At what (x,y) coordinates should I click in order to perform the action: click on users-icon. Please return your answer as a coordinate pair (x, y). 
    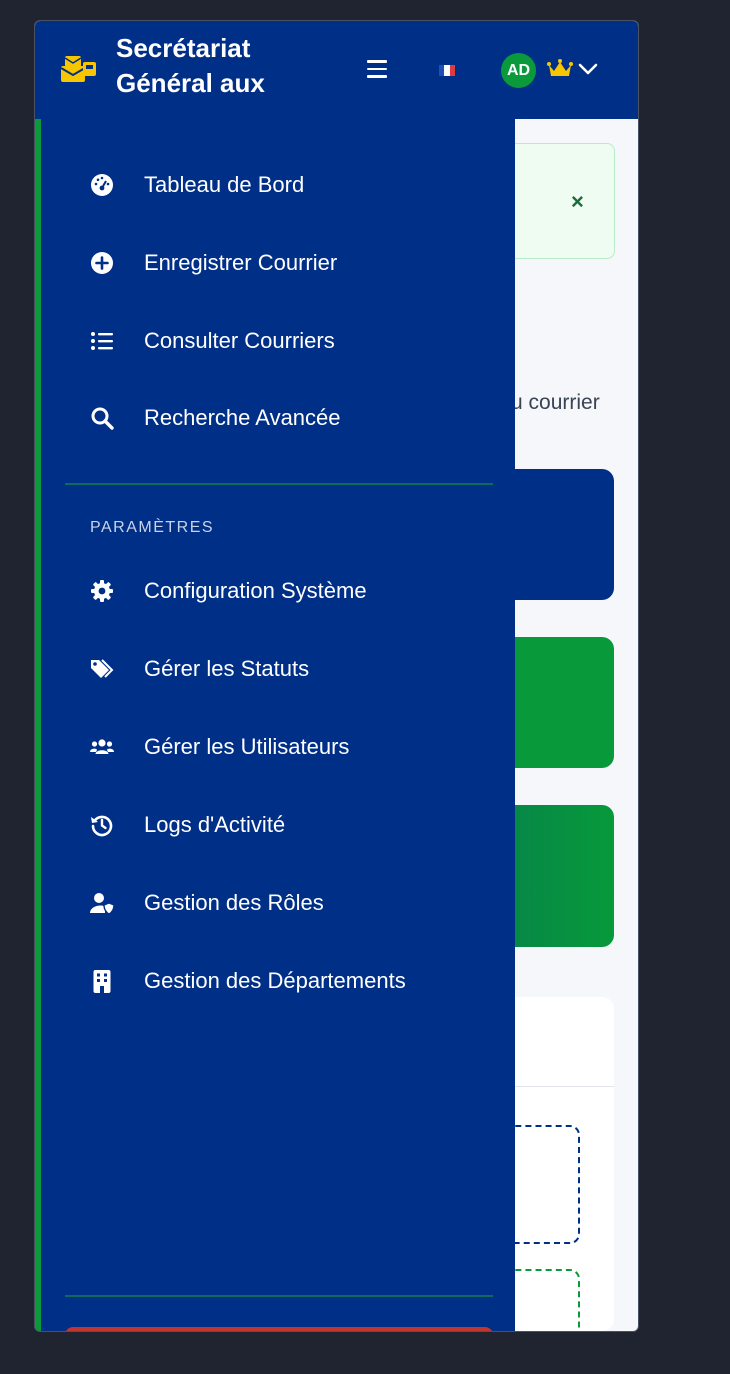
    Looking at the image, I should click on (102, 746).